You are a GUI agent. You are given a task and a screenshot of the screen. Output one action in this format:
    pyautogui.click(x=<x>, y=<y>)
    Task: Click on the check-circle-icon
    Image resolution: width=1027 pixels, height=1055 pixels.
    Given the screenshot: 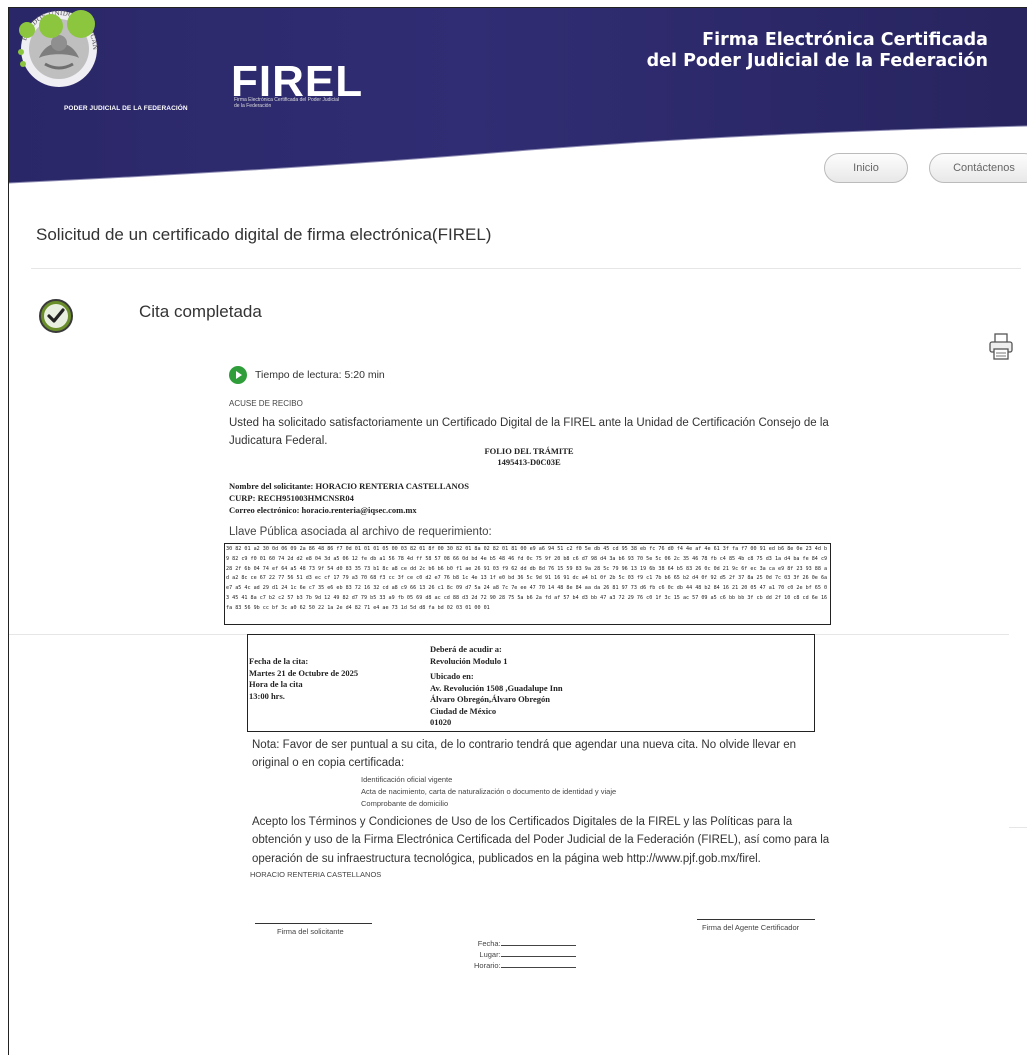 What is the action you would take?
    pyautogui.click(x=56, y=316)
    